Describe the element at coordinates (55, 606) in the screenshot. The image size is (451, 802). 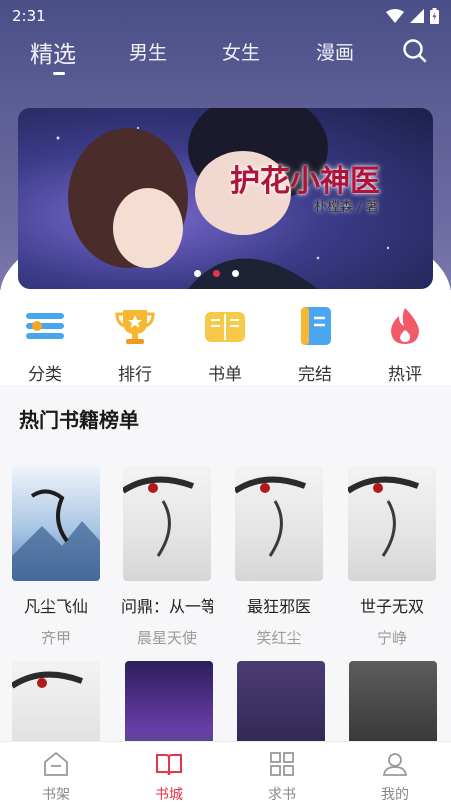
I see `book-title: 凡尘飞仙` at that location.